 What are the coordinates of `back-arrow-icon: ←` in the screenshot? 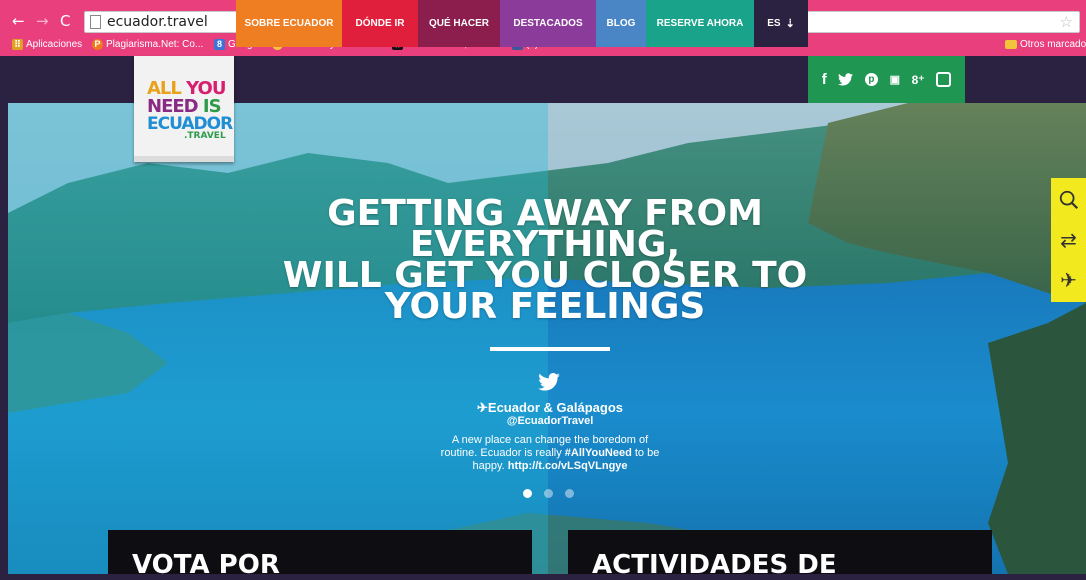 It's located at (18, 21).